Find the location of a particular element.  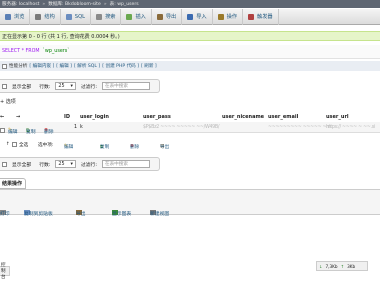

edit-link: [ 编辑 ] is located at coordinates (64, 66).